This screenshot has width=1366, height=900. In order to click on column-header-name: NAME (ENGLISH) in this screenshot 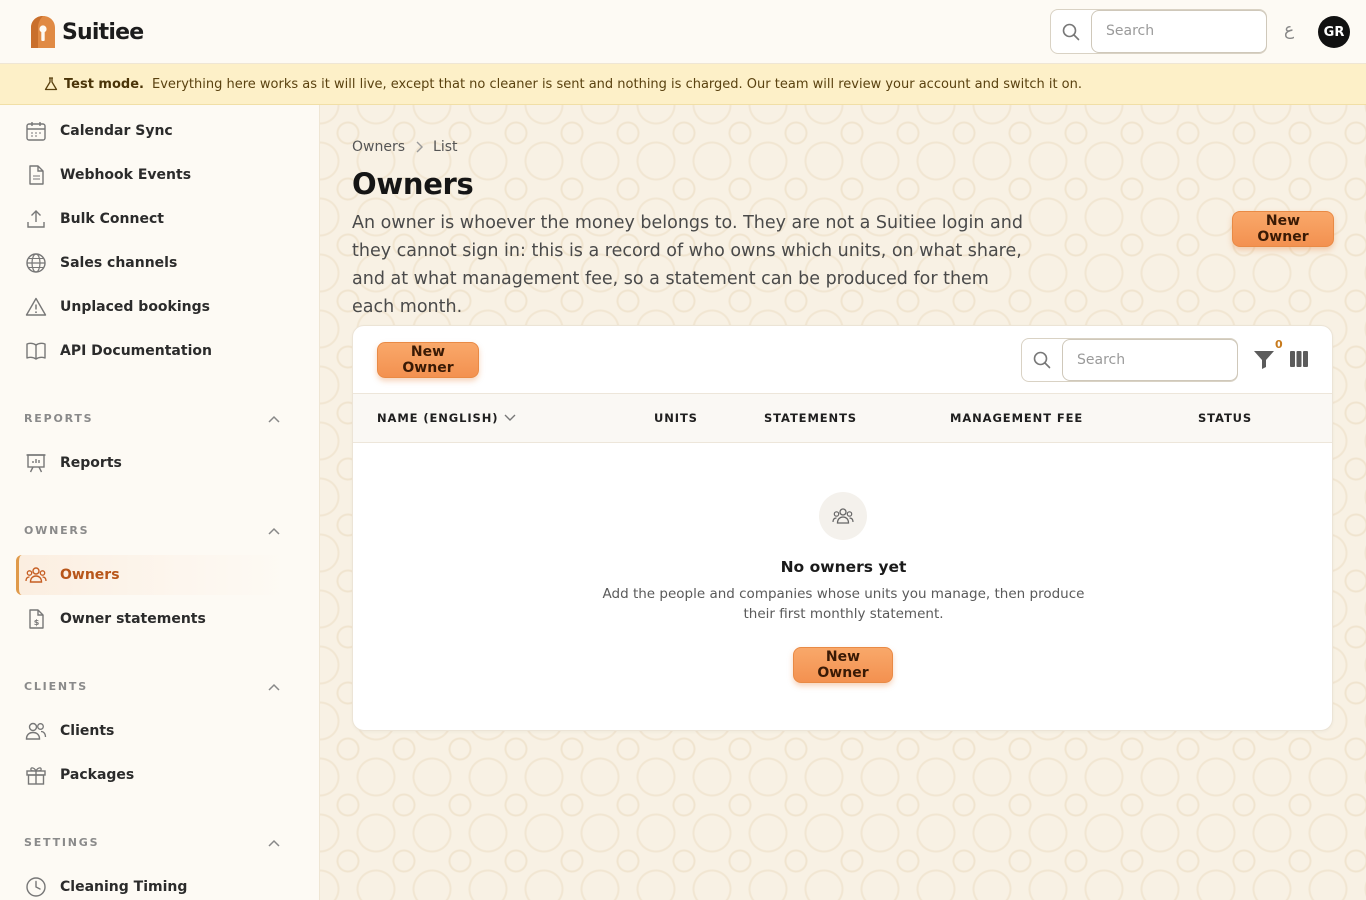, I will do `click(446, 418)`.